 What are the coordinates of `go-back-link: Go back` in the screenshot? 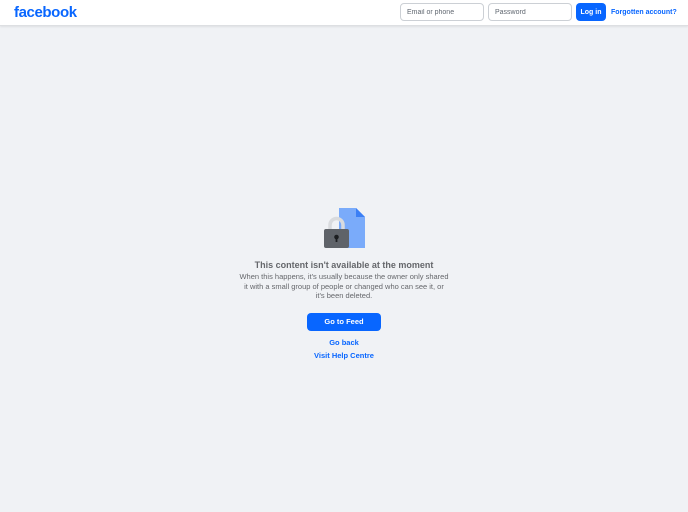 It's located at (344, 343).